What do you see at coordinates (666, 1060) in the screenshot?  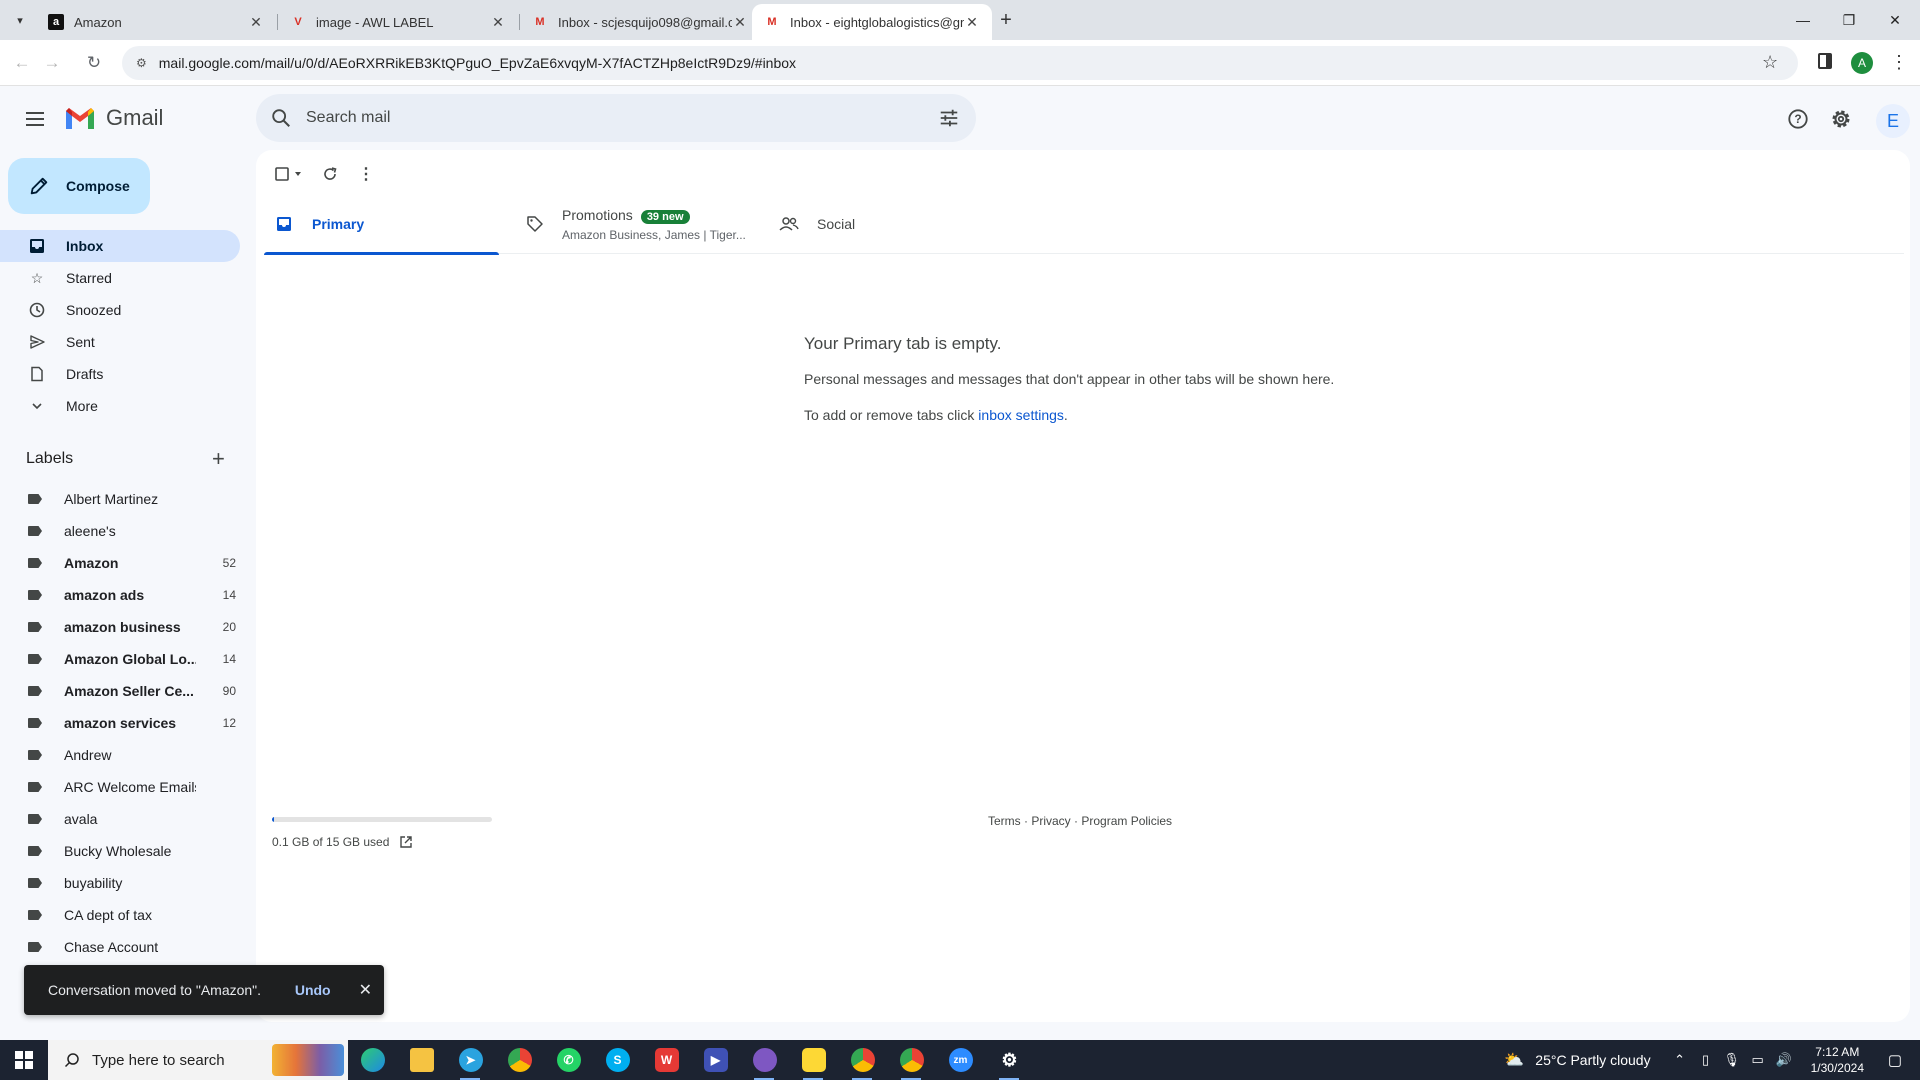 I see `wps-office-app-icon: W` at bounding box center [666, 1060].